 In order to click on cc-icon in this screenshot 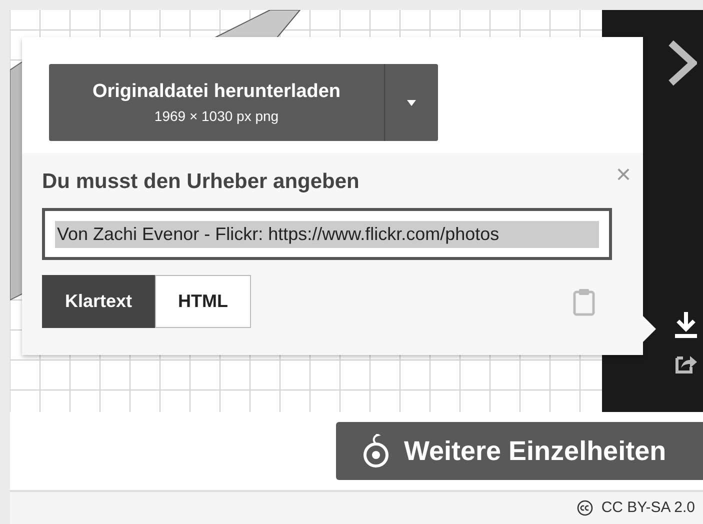, I will do `click(585, 508)`.